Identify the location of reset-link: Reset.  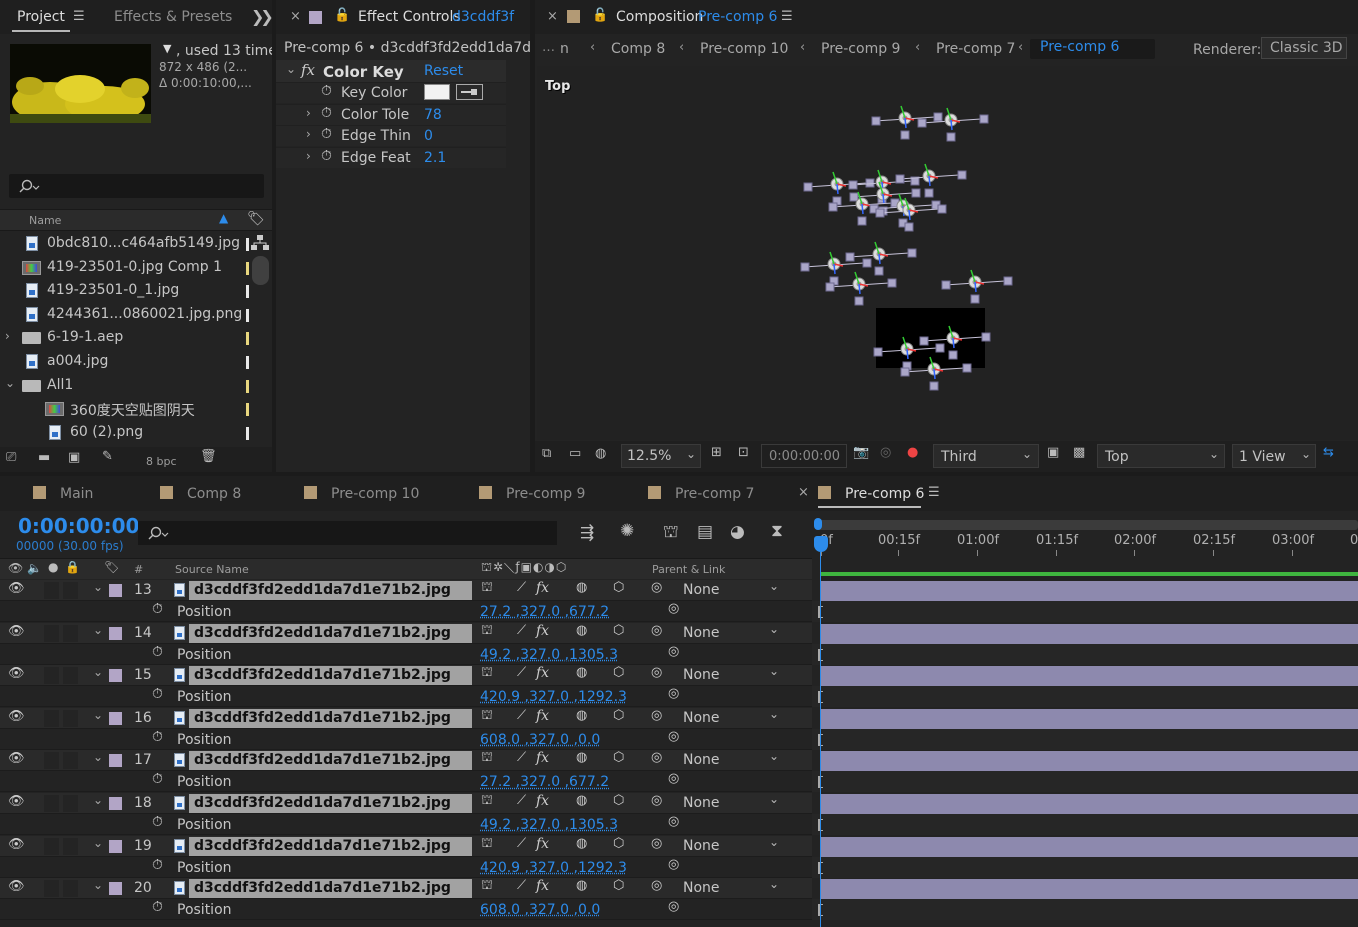
(443, 71).